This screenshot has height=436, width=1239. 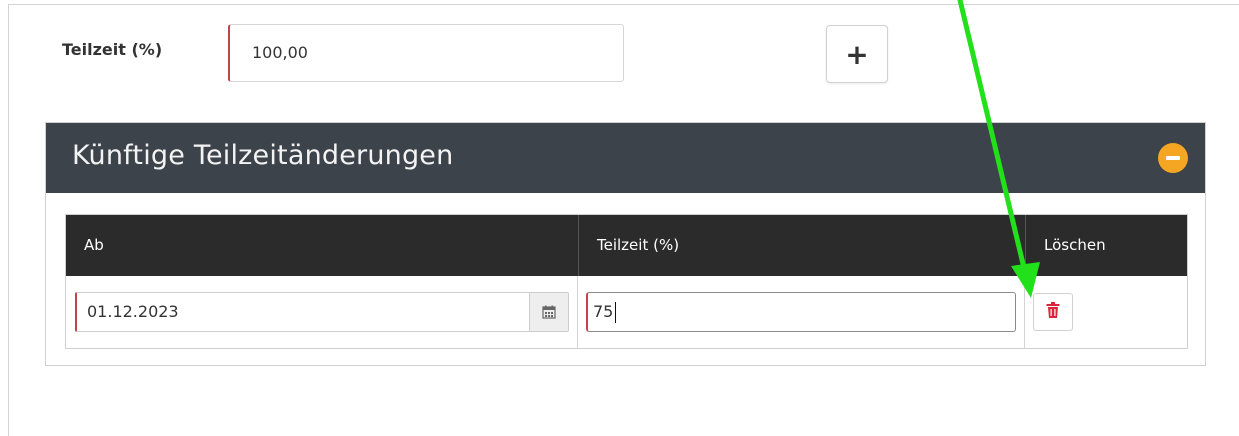 I want to click on plus-icon: +, so click(x=857, y=54).